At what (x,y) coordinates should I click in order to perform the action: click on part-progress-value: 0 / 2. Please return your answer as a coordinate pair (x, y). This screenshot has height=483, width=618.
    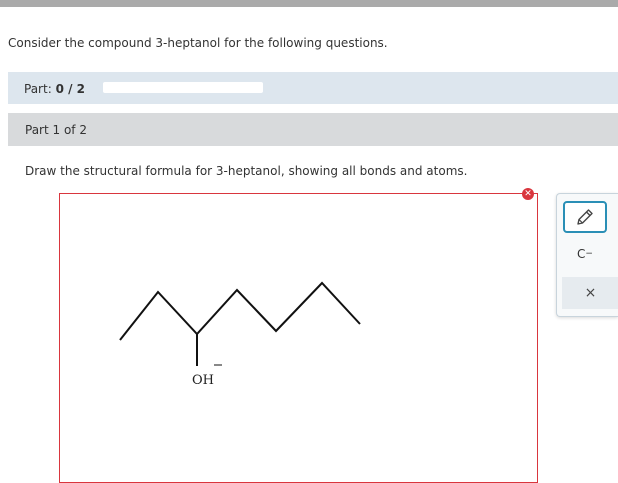
    Looking at the image, I should click on (70, 89).